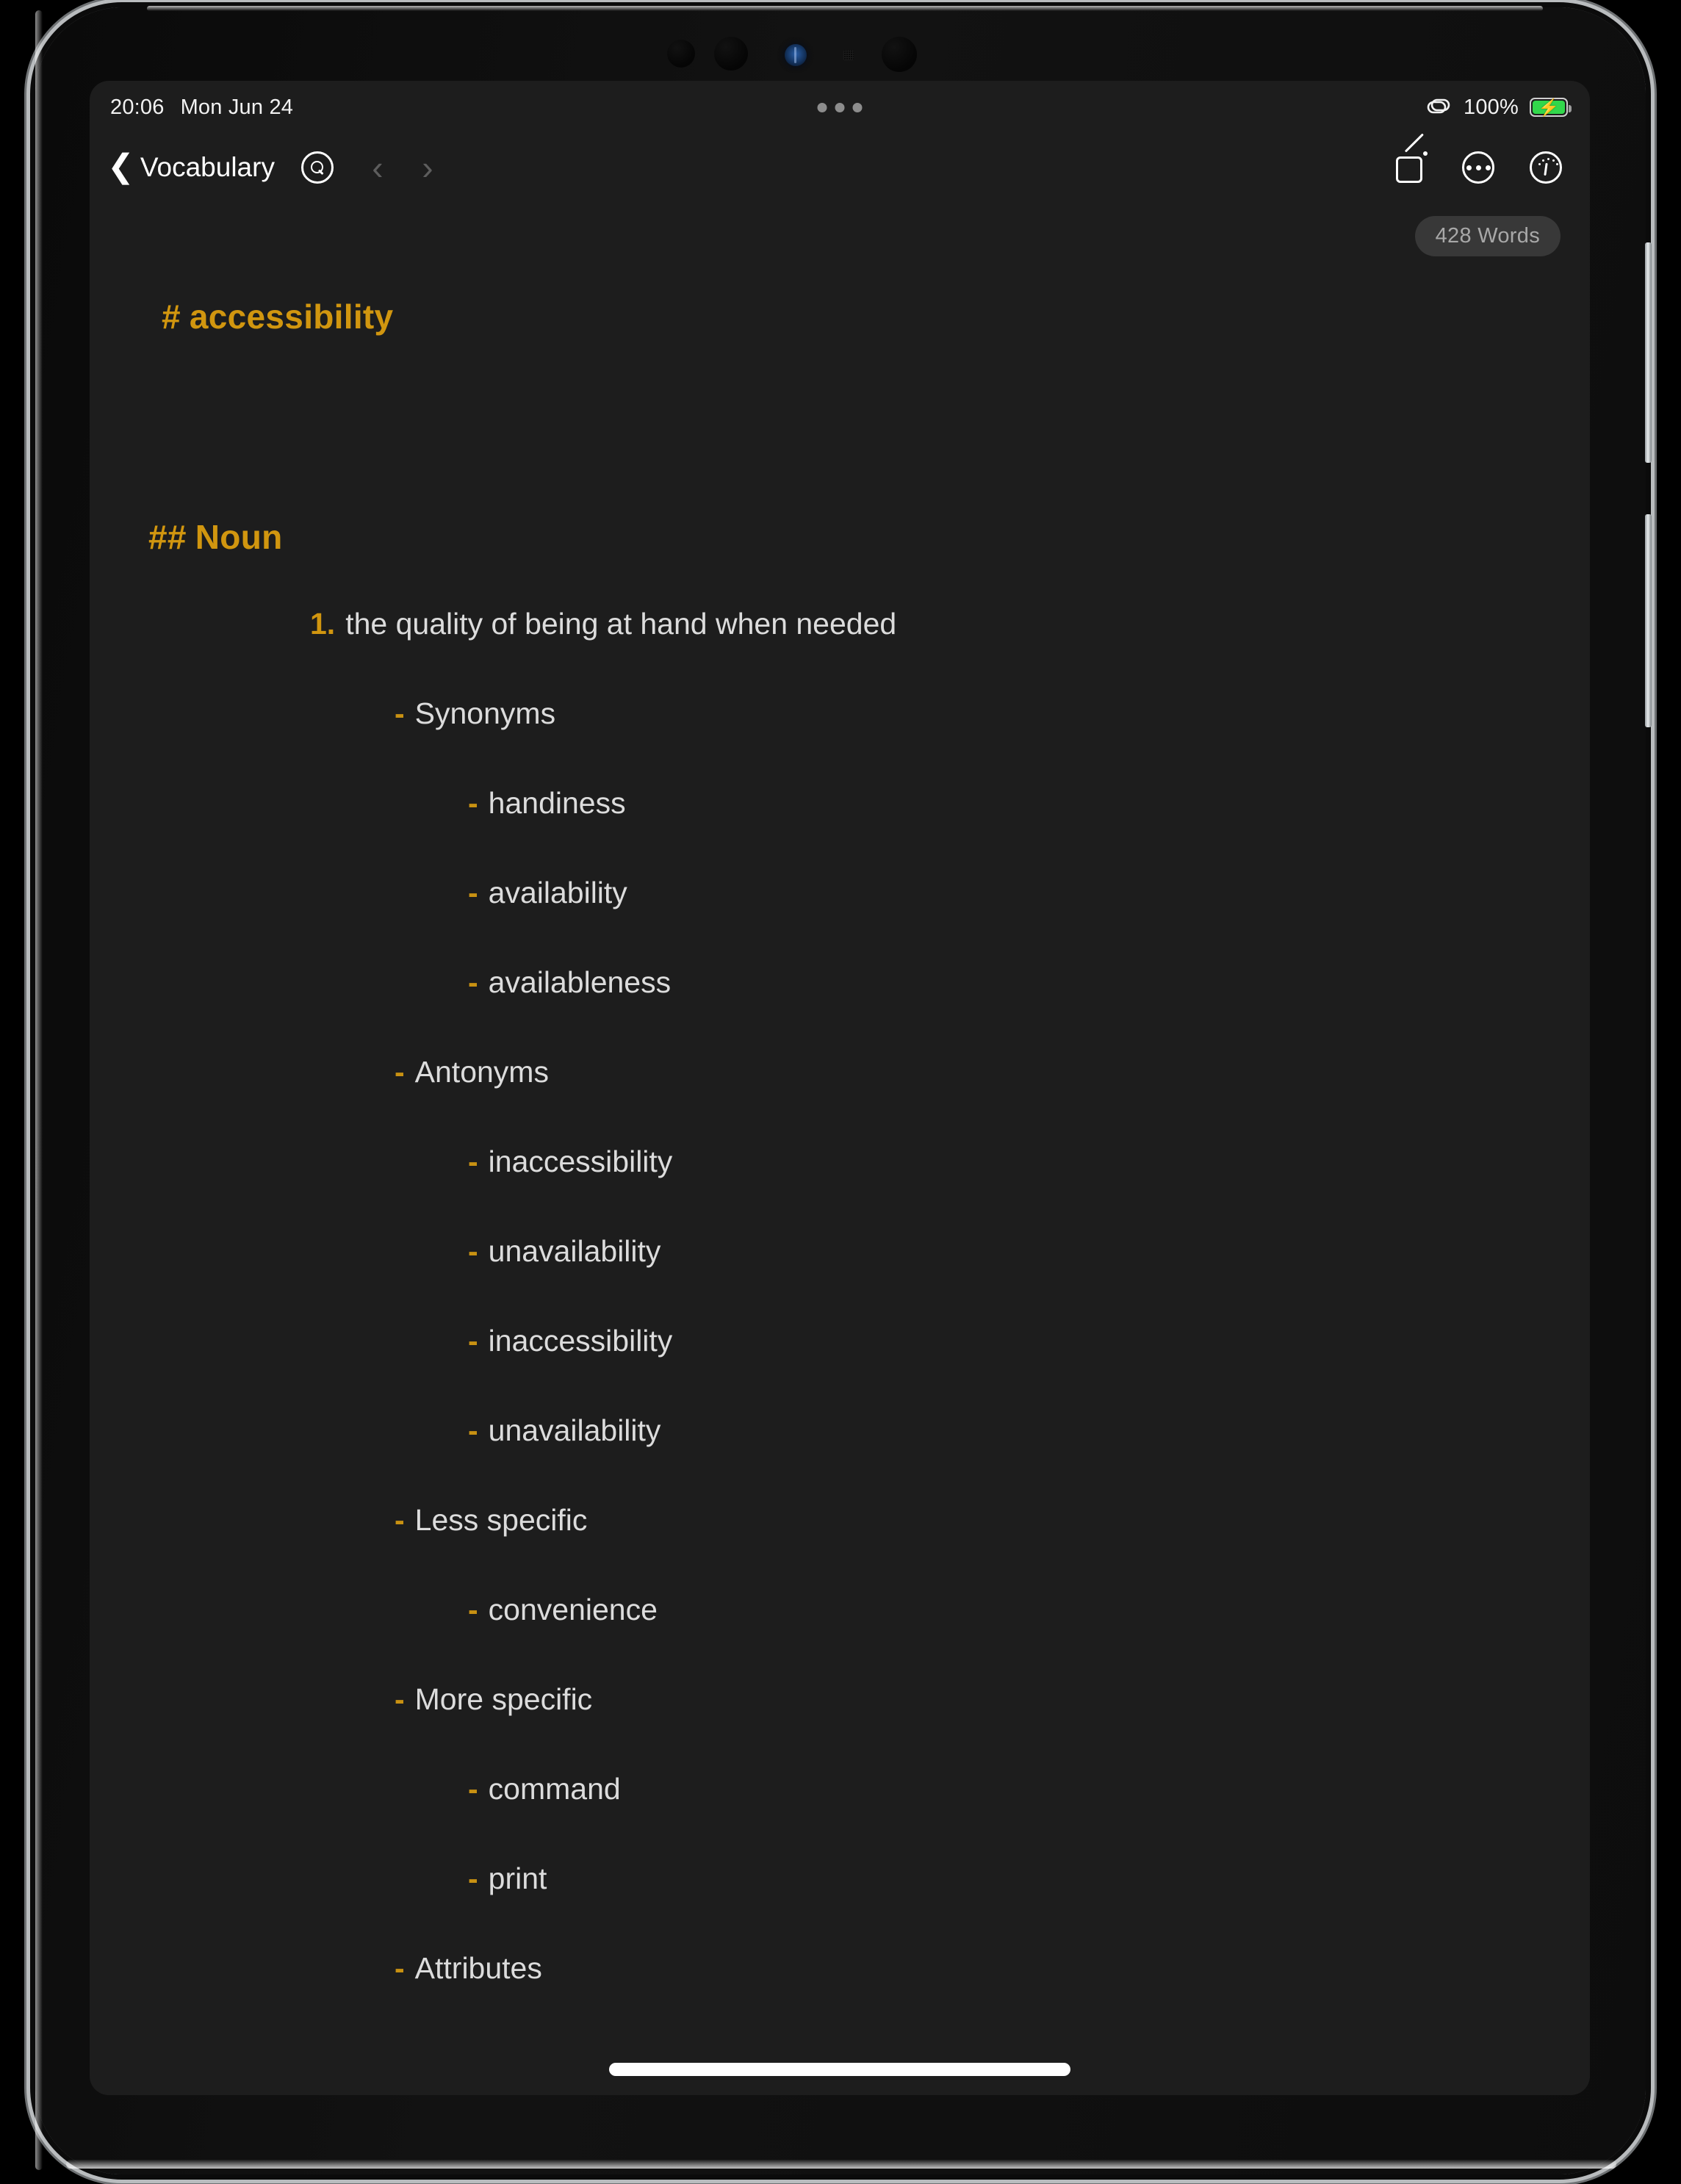 This screenshot has width=1681, height=2184. I want to click on ambient-light-sensor-icon, so click(731, 54).